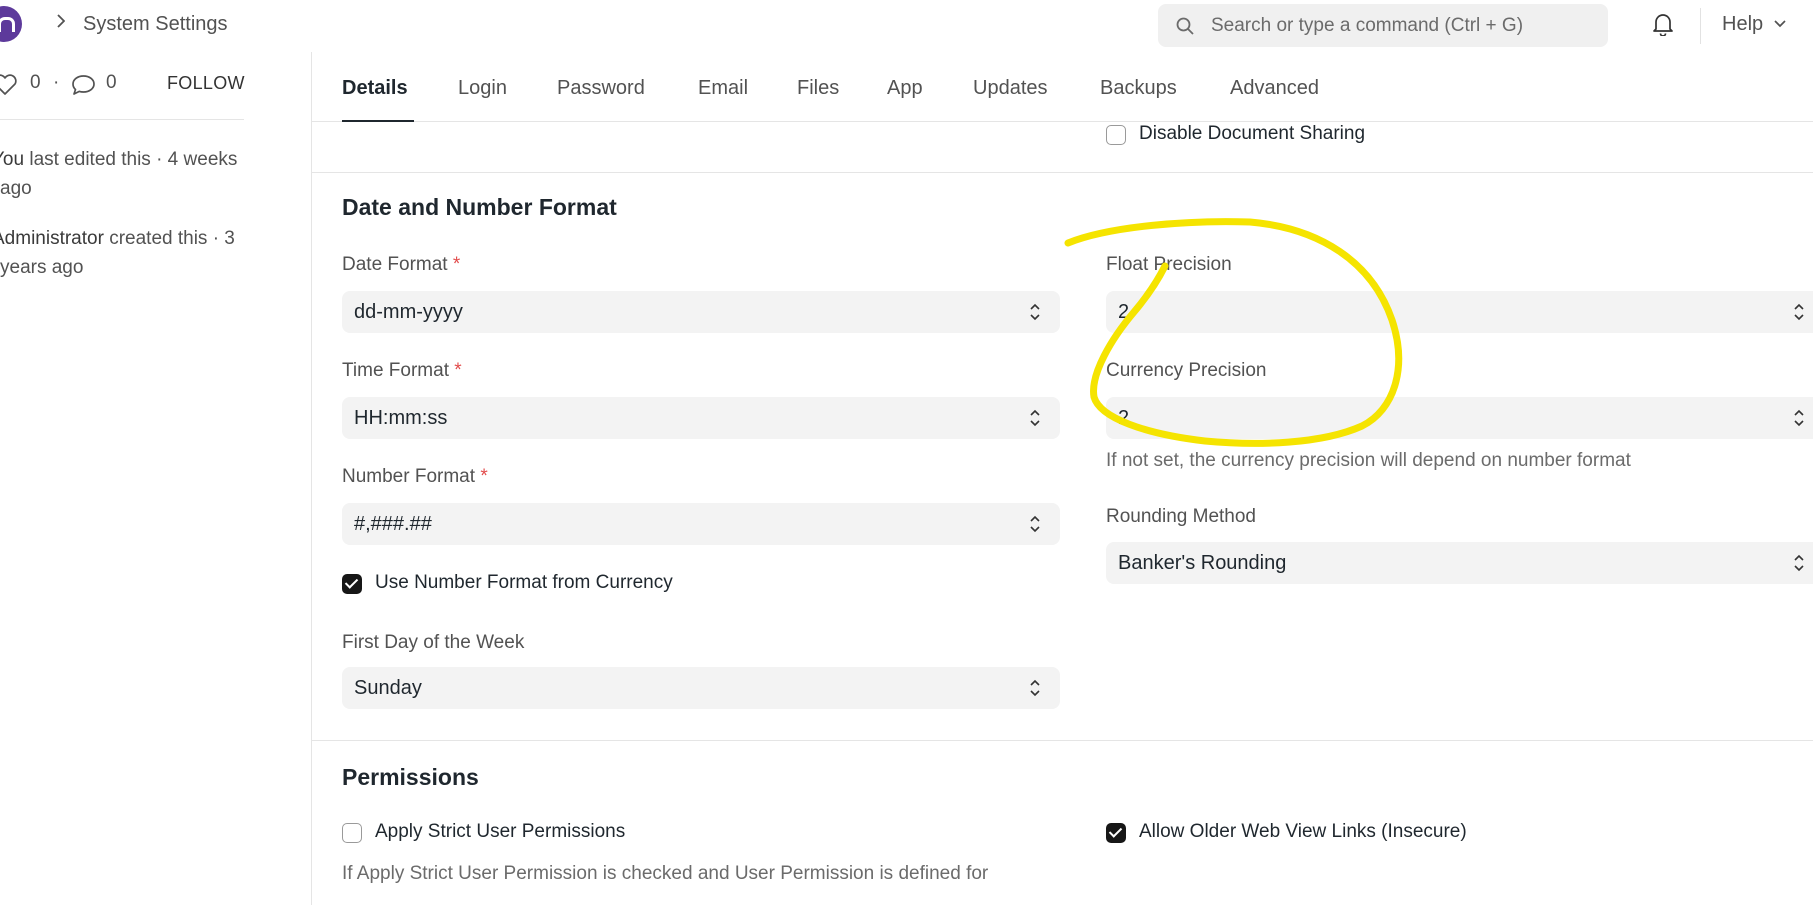 Image resolution: width=1813 pixels, height=905 pixels. What do you see at coordinates (1181, 516) in the screenshot?
I see `rounding-method-label: Rounding Method` at bounding box center [1181, 516].